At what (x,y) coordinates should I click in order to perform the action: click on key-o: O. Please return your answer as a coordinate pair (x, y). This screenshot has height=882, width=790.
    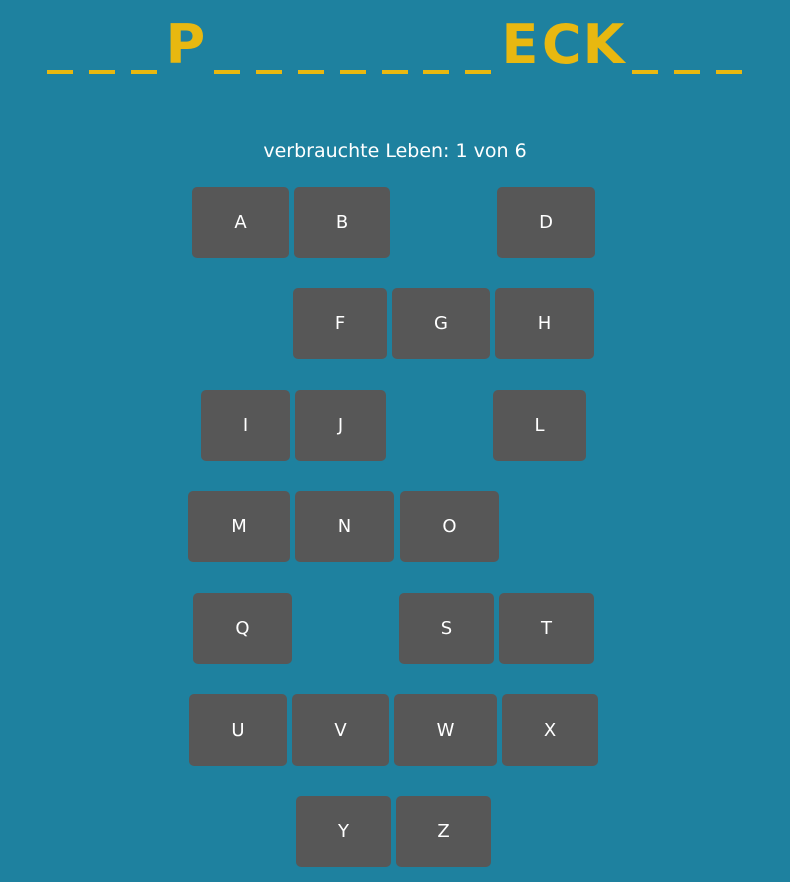
    Looking at the image, I should click on (449, 526).